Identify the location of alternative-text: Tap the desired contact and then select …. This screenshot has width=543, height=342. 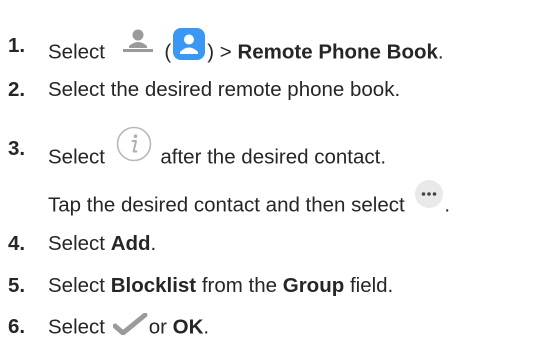
(249, 200).